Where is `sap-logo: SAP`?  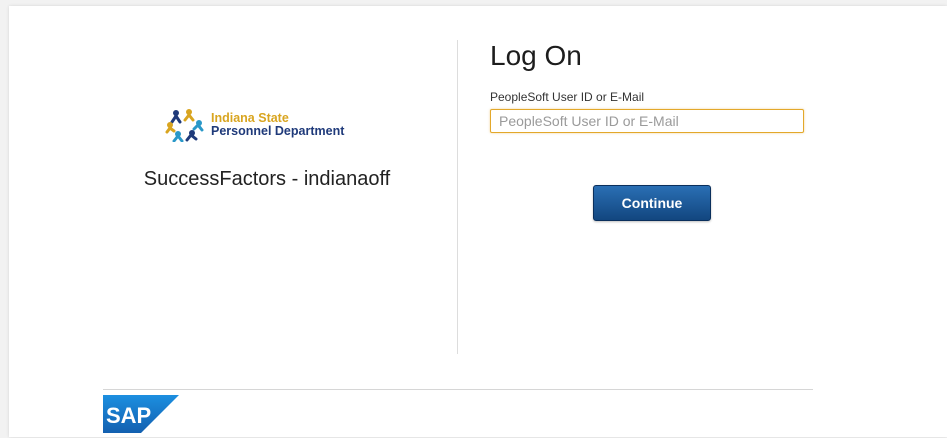 sap-logo: SAP is located at coordinates (141, 416).